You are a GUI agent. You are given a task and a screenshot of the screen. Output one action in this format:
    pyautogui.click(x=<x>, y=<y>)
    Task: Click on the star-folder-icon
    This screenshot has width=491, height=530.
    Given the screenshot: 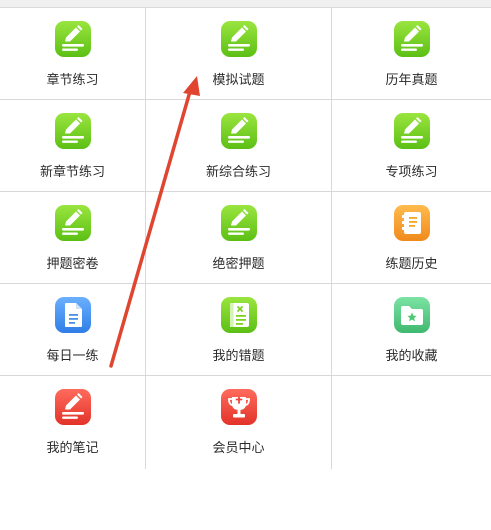 What is the action you would take?
    pyautogui.click(x=411, y=315)
    